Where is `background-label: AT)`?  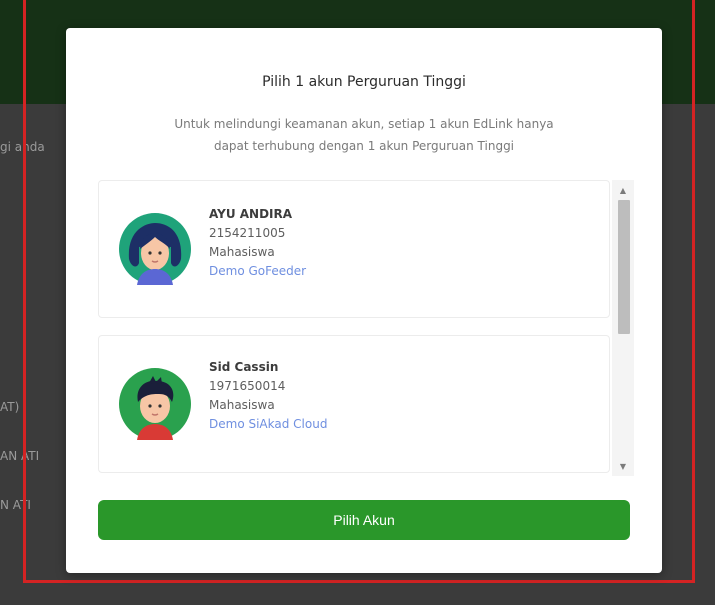
background-label: AT) is located at coordinates (10, 407).